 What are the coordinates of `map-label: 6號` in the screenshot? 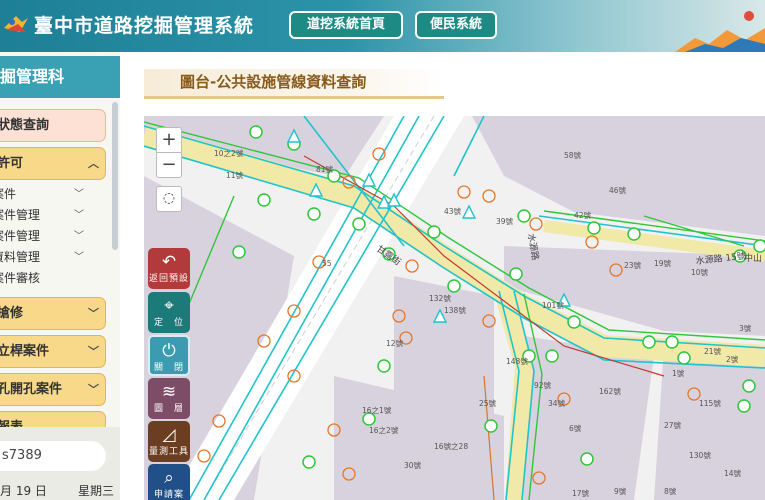 It's located at (575, 428).